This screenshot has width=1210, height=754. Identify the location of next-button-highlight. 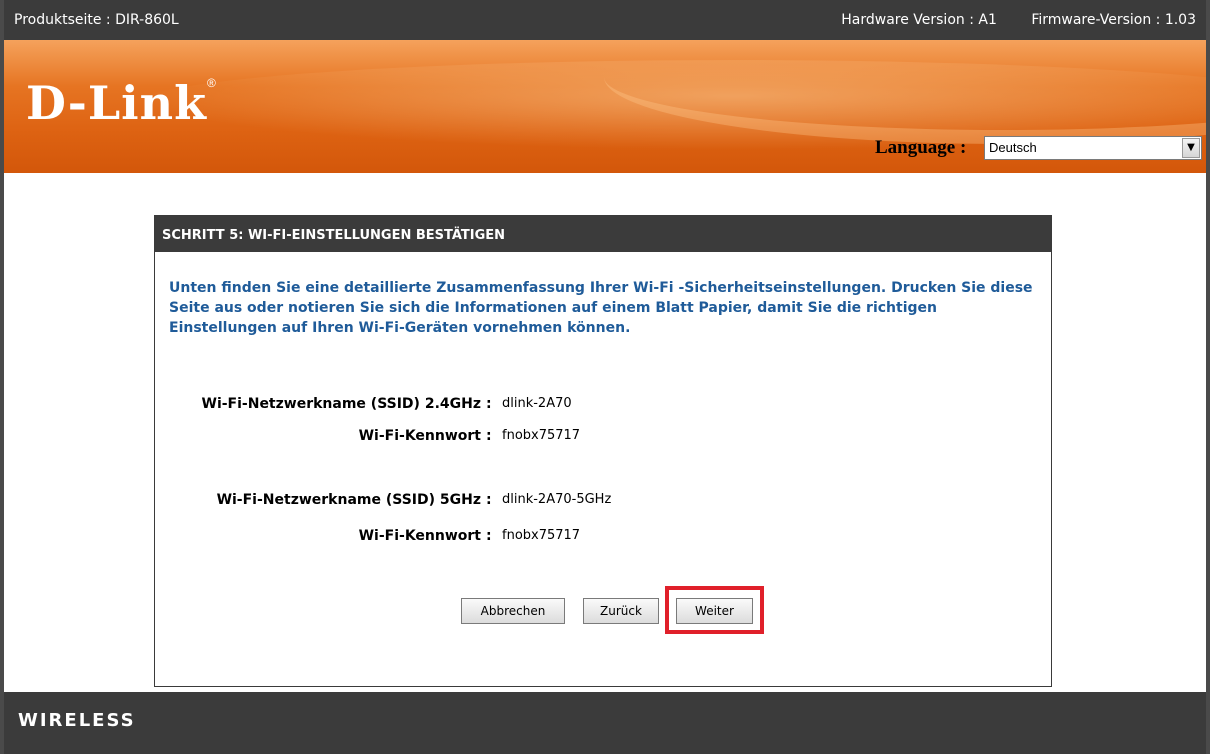
(714, 610).